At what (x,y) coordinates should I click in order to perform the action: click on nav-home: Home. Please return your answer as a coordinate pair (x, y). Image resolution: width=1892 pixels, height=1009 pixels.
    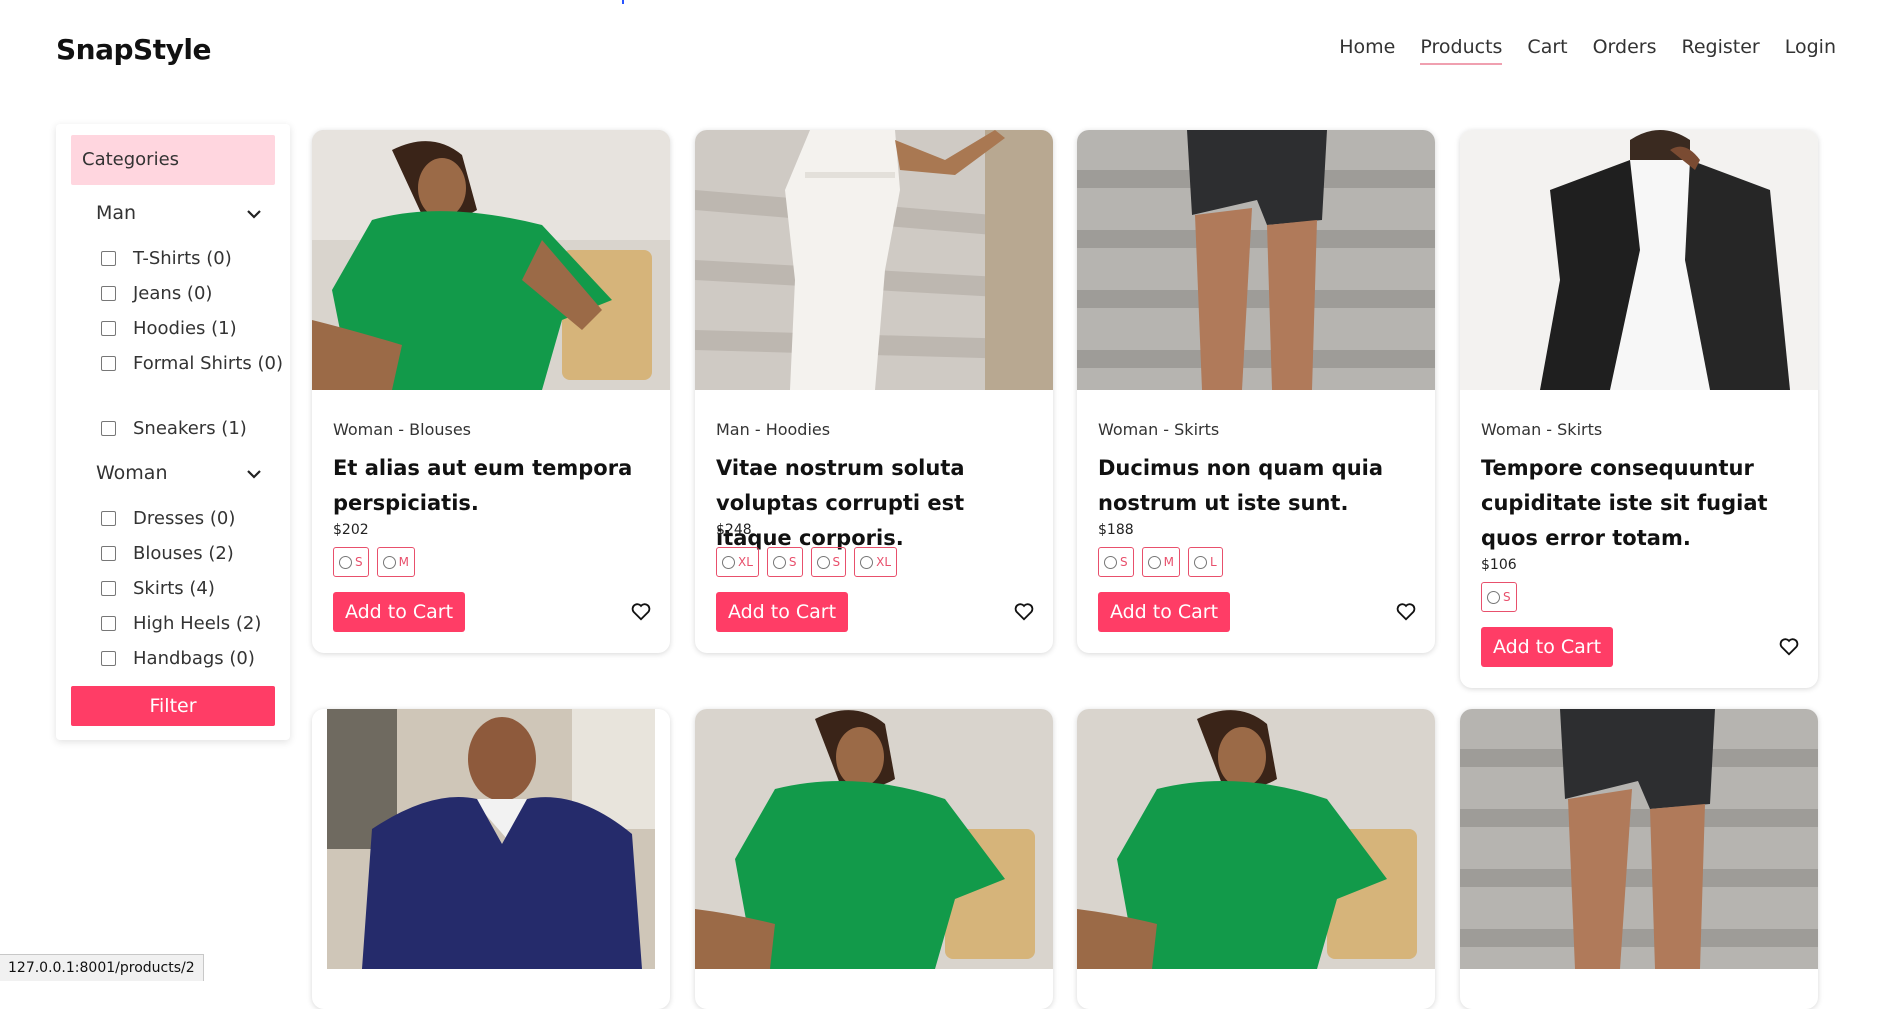
    Looking at the image, I should click on (1367, 50).